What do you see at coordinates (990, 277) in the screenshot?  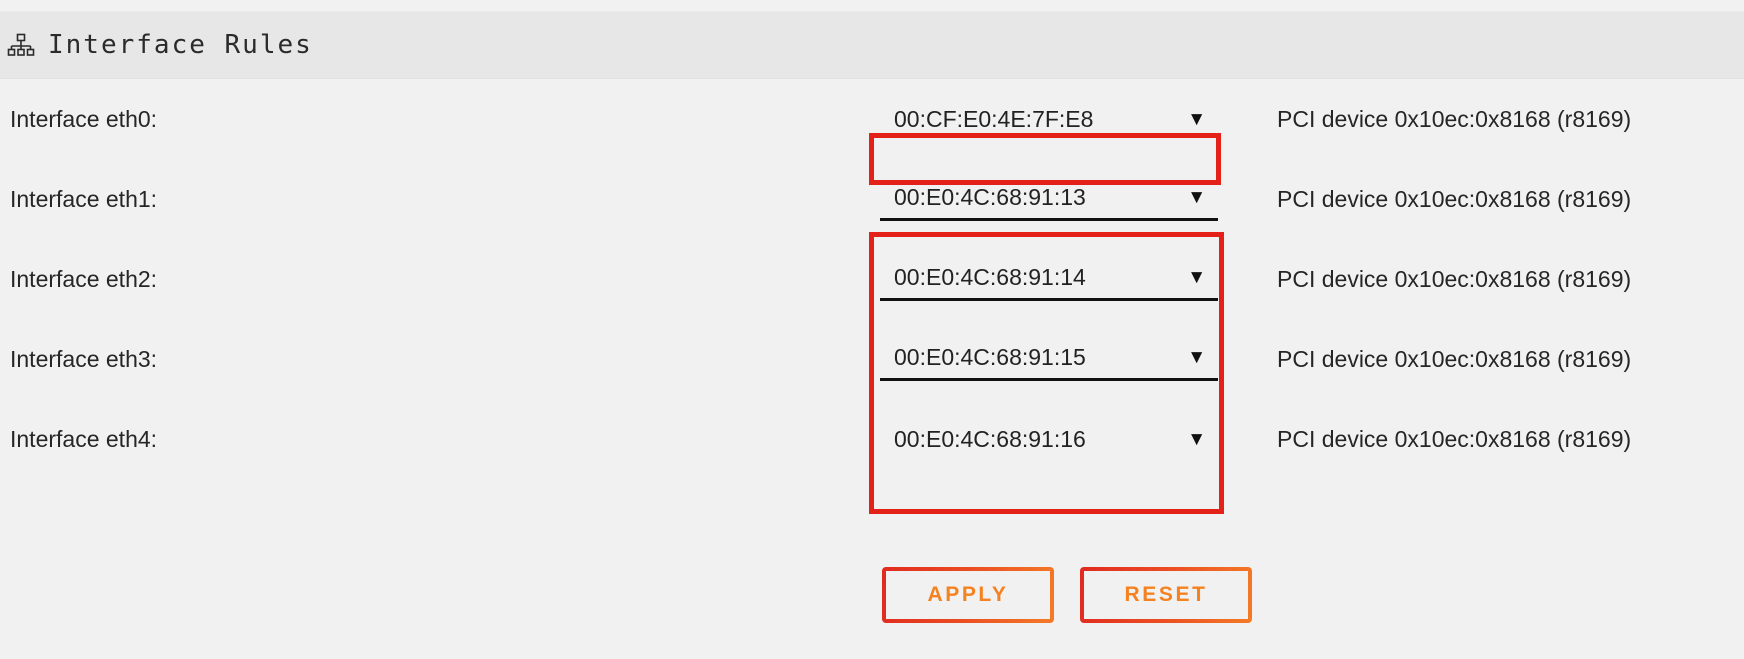 I see `mac-select-value-eth2: 00:E0:4C:68:91:14` at bounding box center [990, 277].